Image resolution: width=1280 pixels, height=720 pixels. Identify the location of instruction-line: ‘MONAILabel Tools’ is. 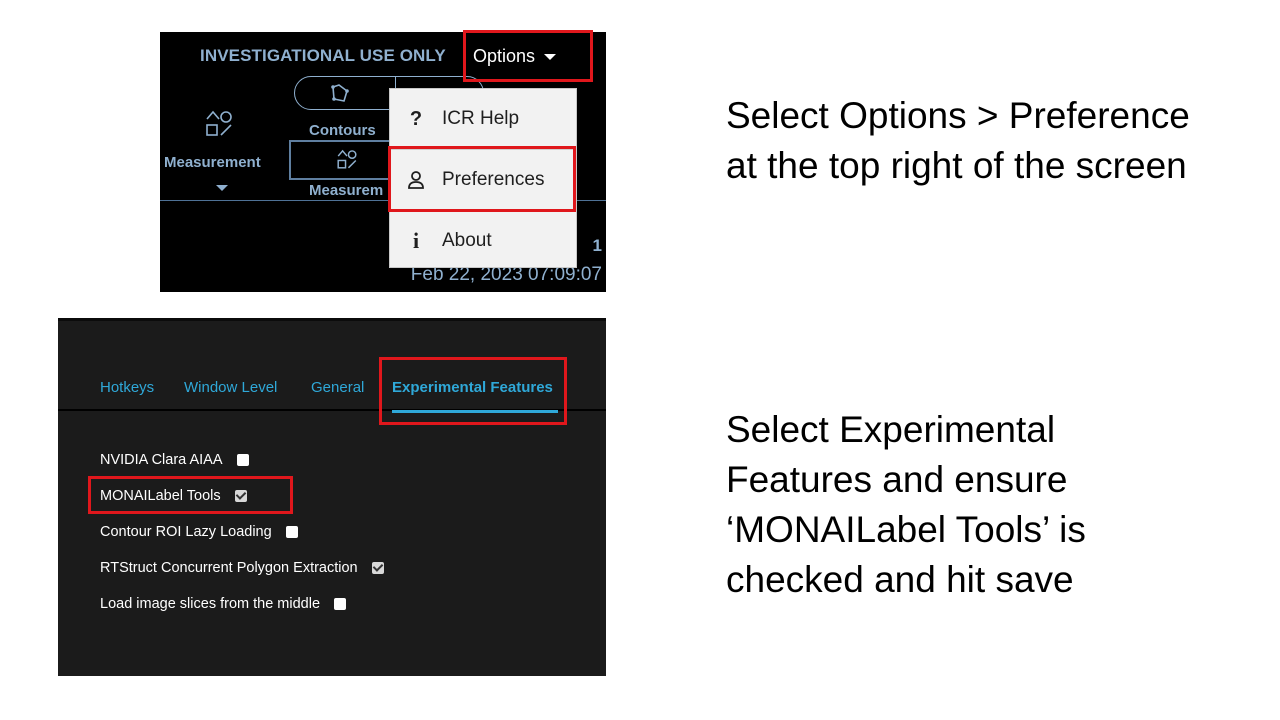
(906, 529).